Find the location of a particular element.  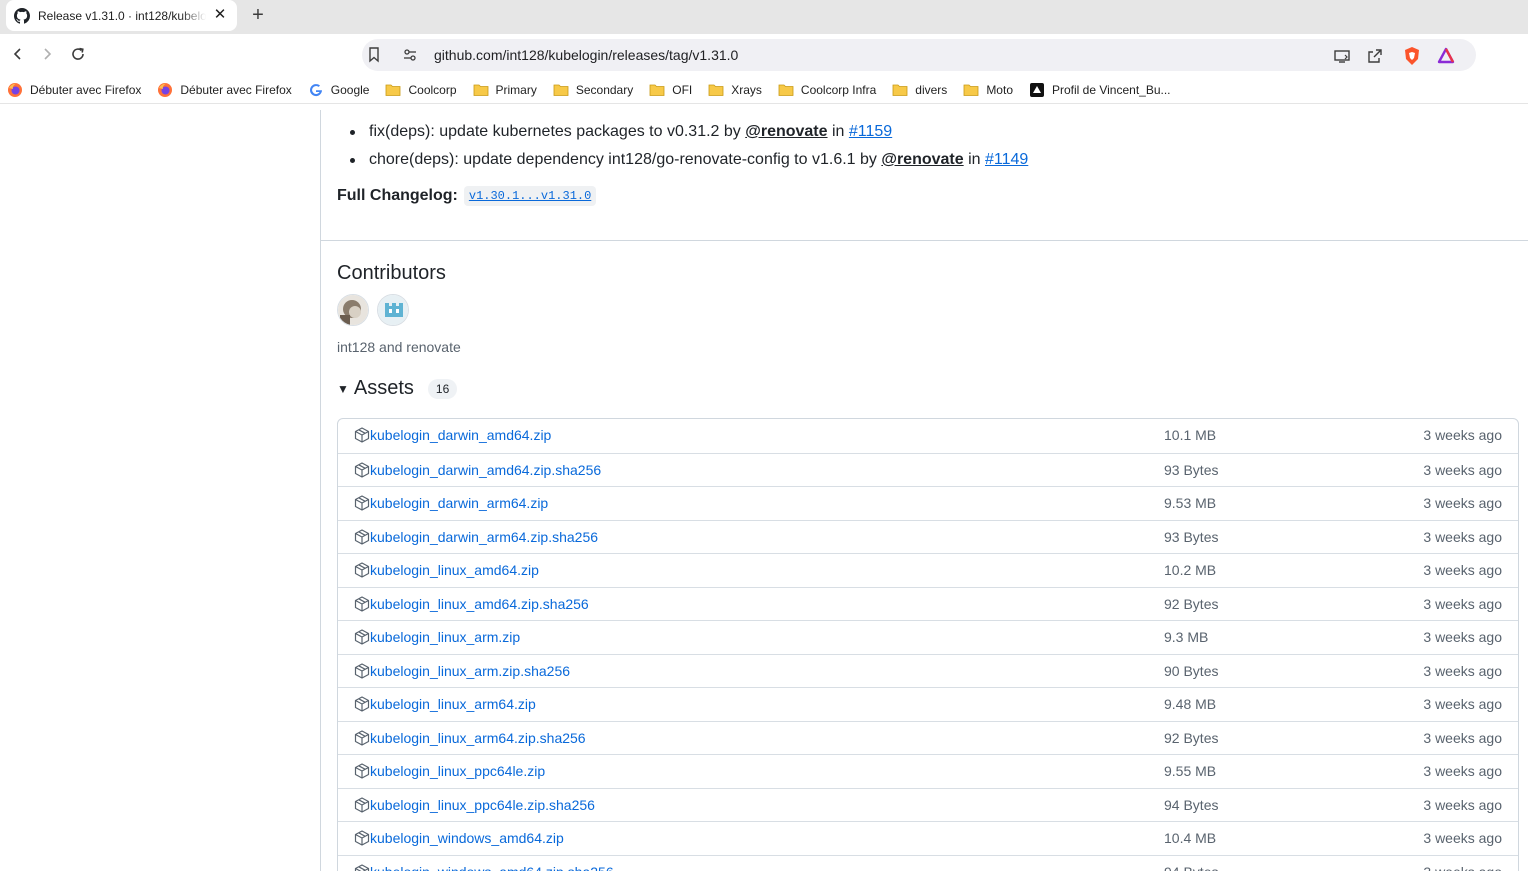

github-icon is located at coordinates (22, 15).